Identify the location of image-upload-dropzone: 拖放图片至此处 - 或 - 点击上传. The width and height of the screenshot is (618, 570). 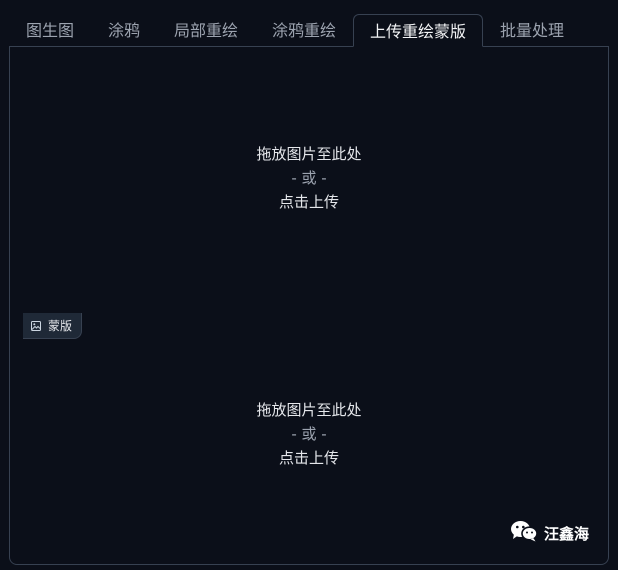
(309, 178).